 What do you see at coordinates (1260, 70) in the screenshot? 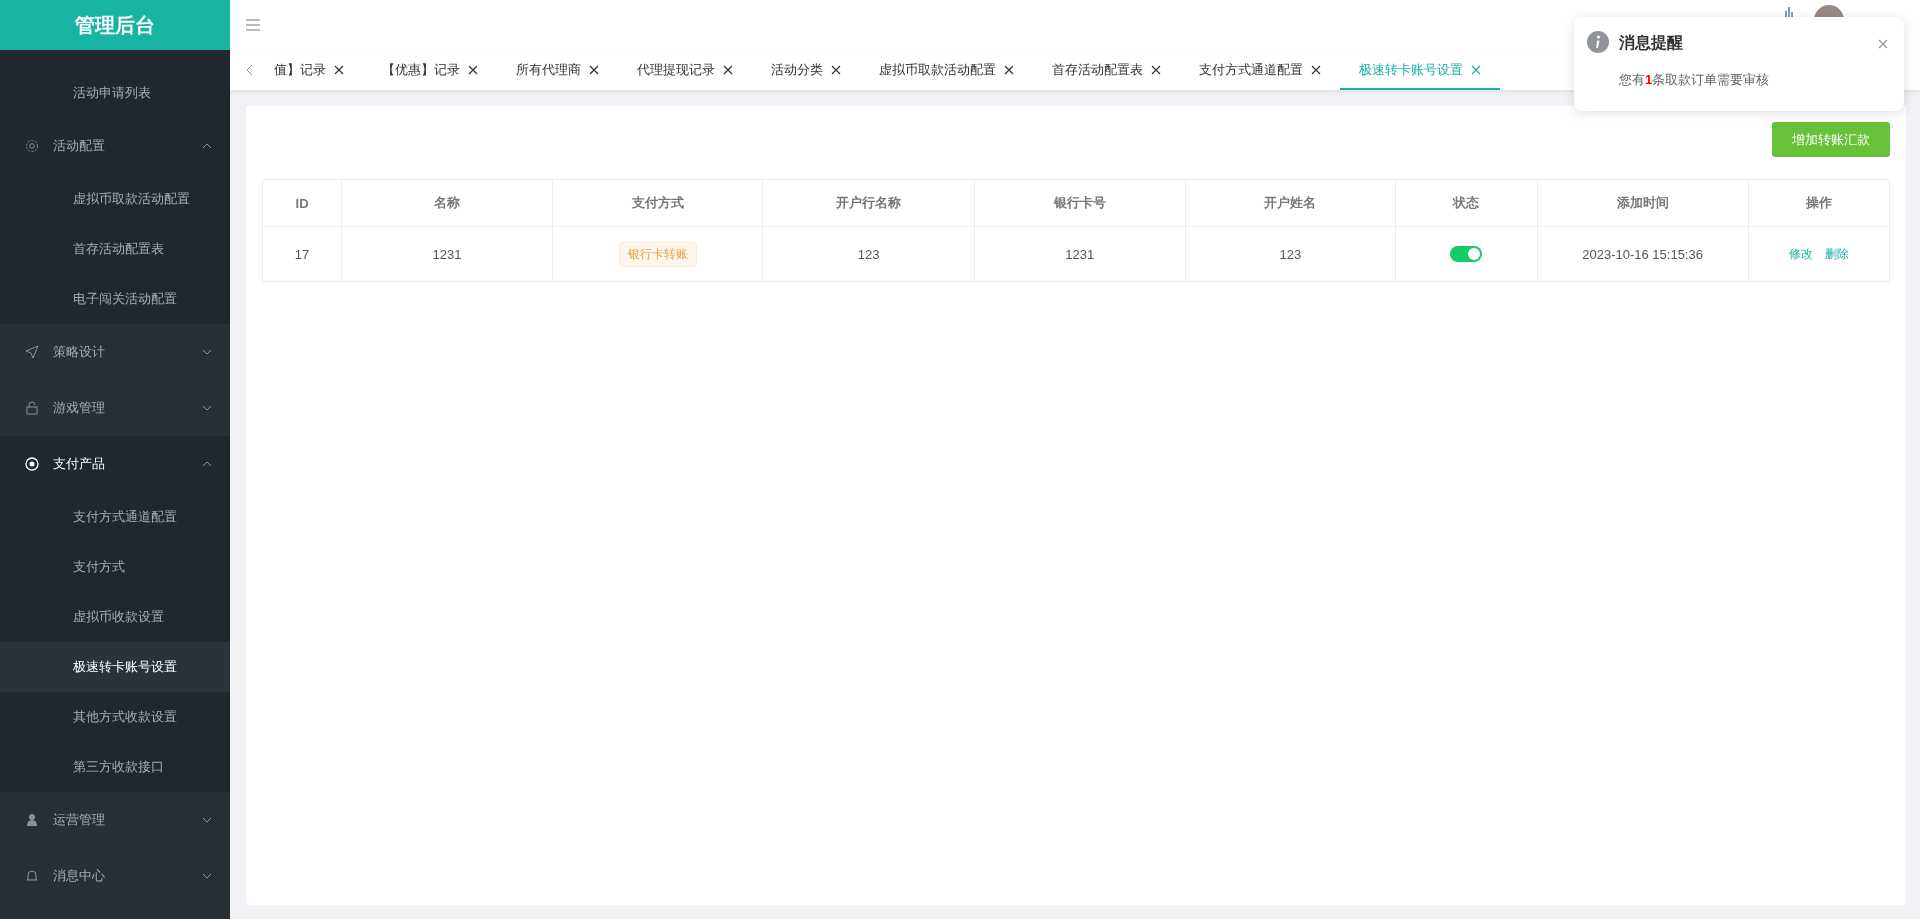
I see `tab: 支付方式通道配置` at bounding box center [1260, 70].